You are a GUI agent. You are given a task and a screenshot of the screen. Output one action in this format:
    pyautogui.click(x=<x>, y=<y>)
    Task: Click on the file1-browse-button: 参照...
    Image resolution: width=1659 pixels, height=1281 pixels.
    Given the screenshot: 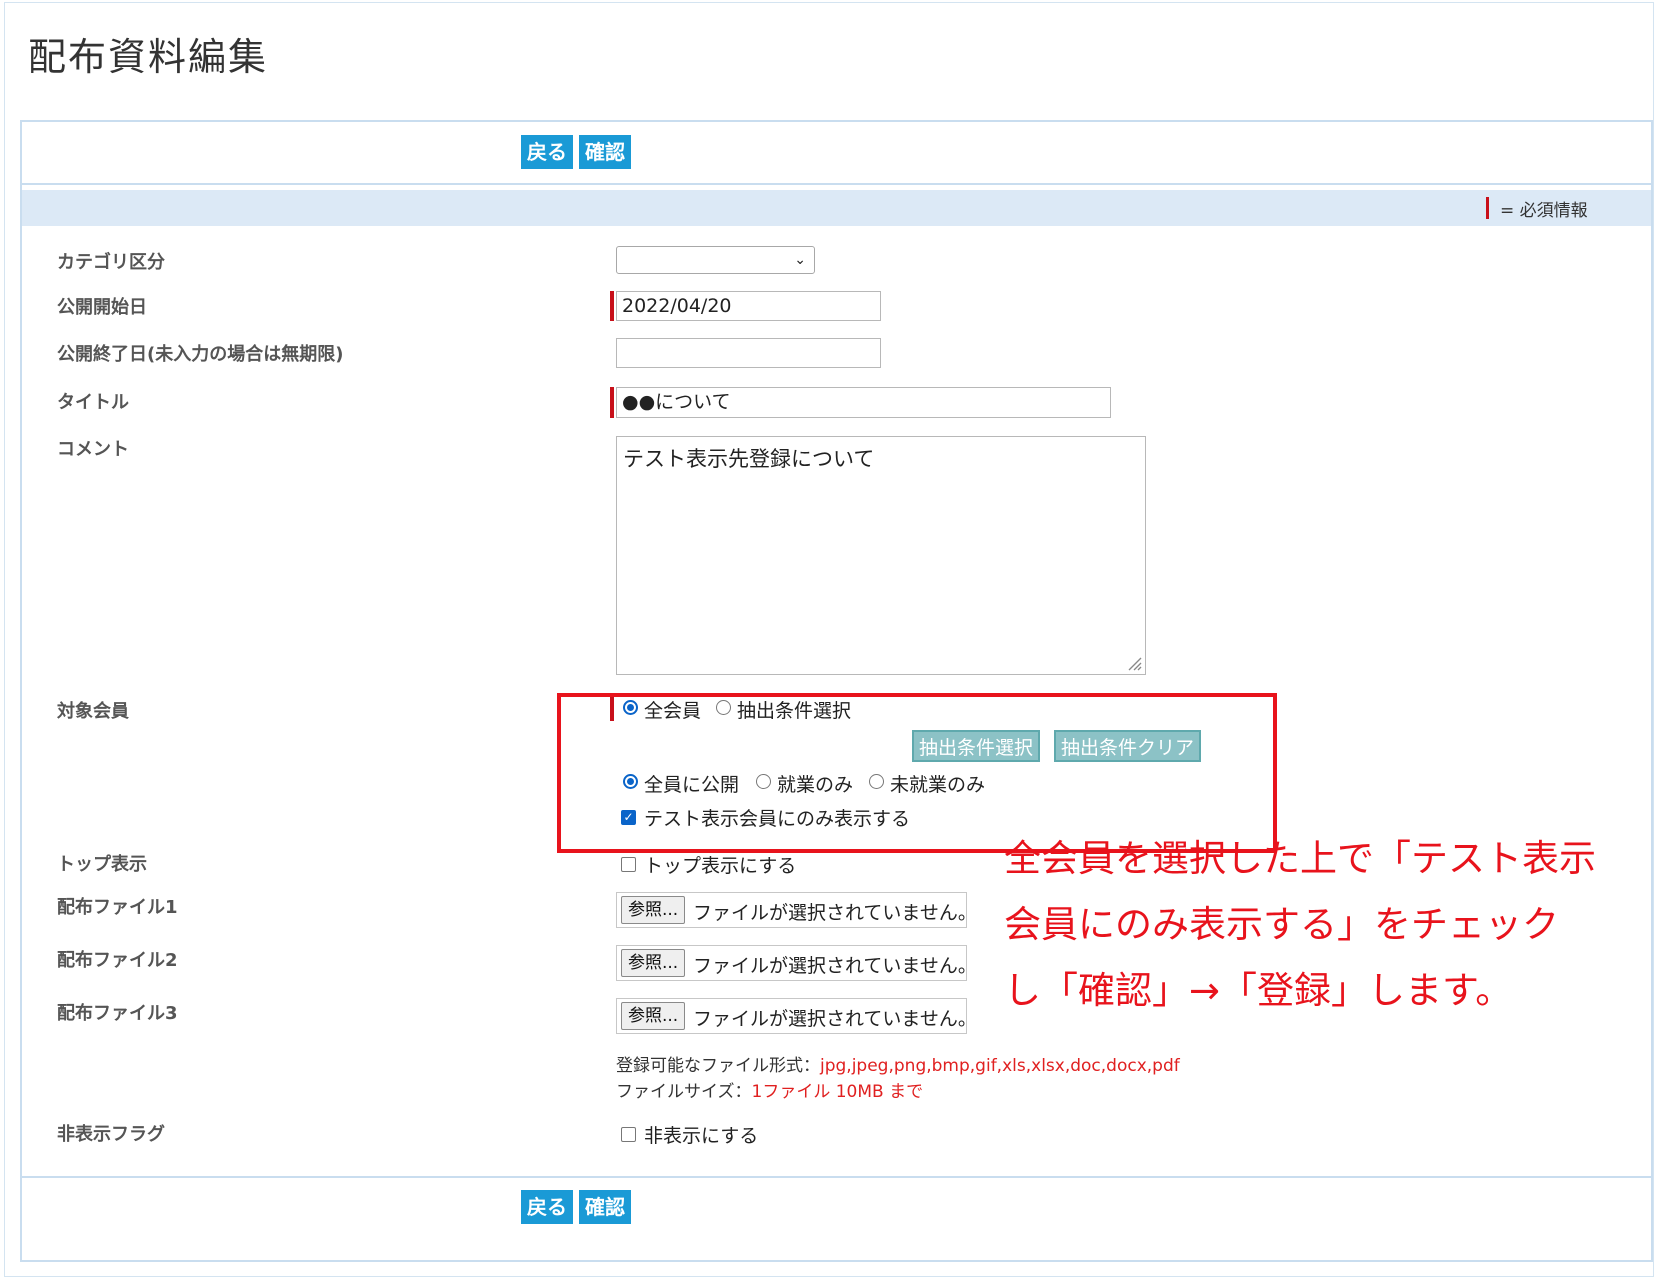 What is the action you would take?
    pyautogui.click(x=653, y=910)
    